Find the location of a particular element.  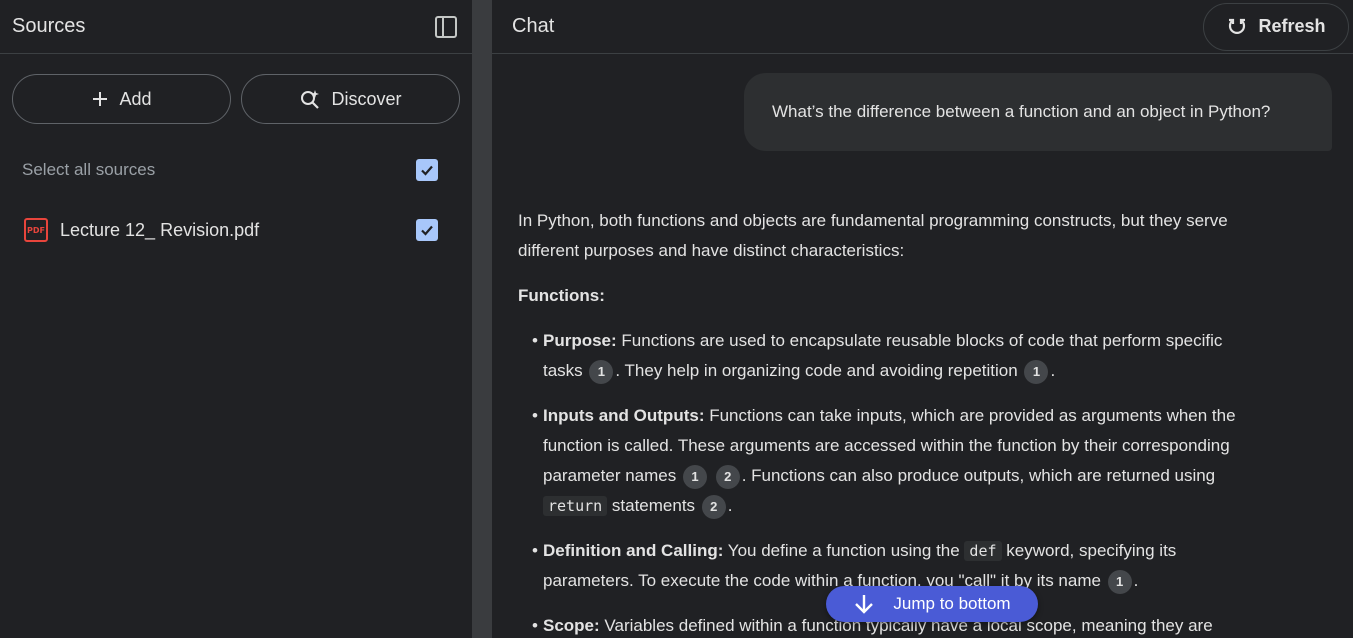

select-all-row: Select all sources is located at coordinates (236, 170).